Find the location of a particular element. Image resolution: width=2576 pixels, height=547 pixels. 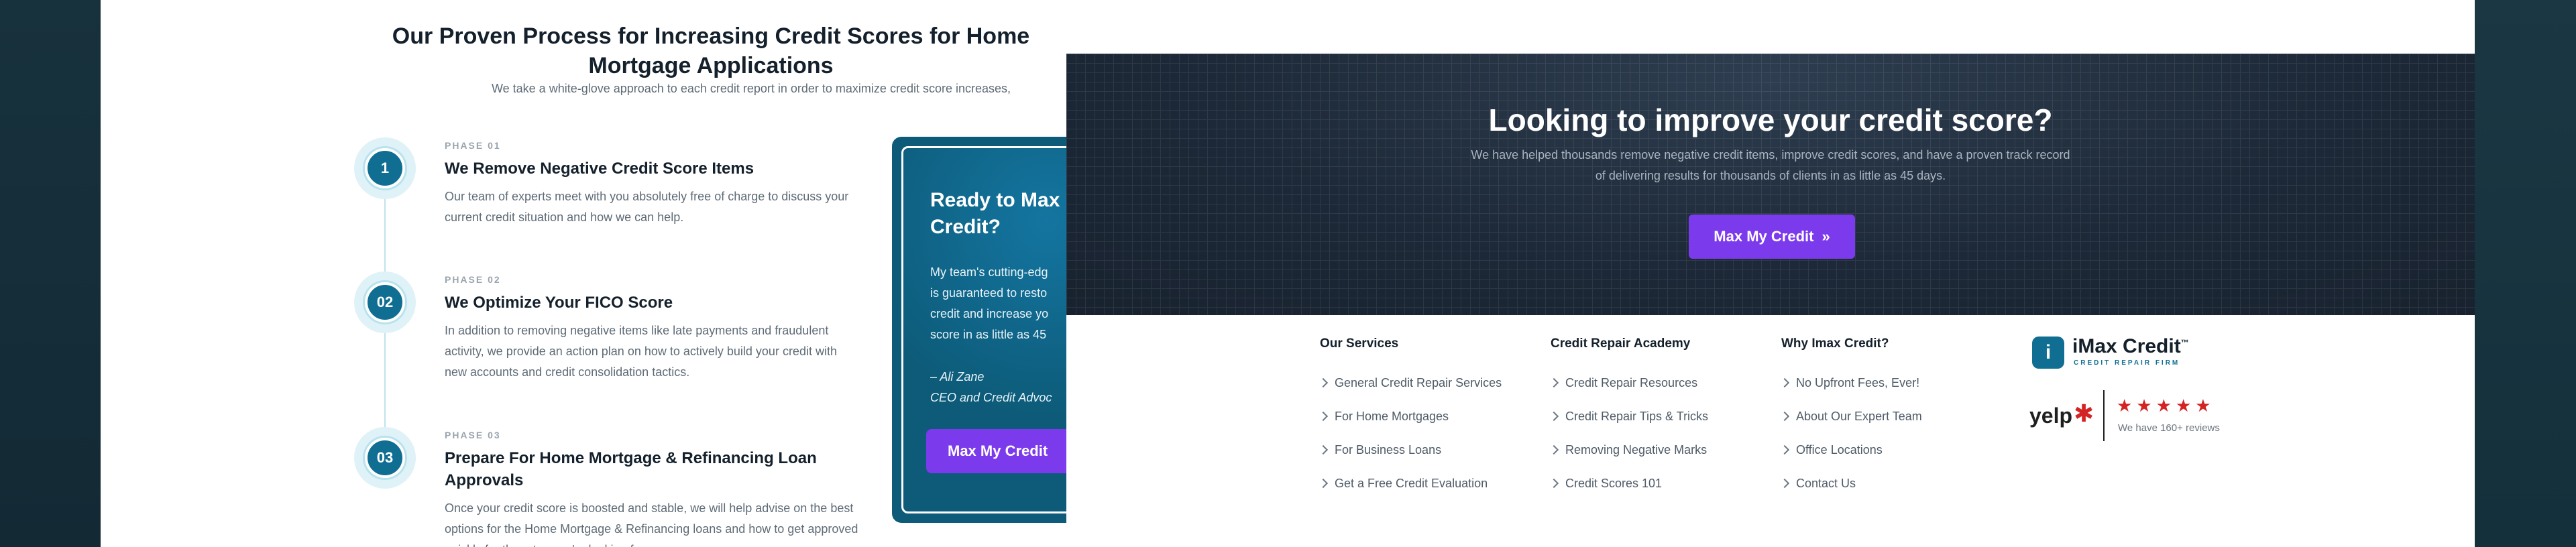

phase-heading: We Remove Negative Credit Score Items is located at coordinates (599, 169).